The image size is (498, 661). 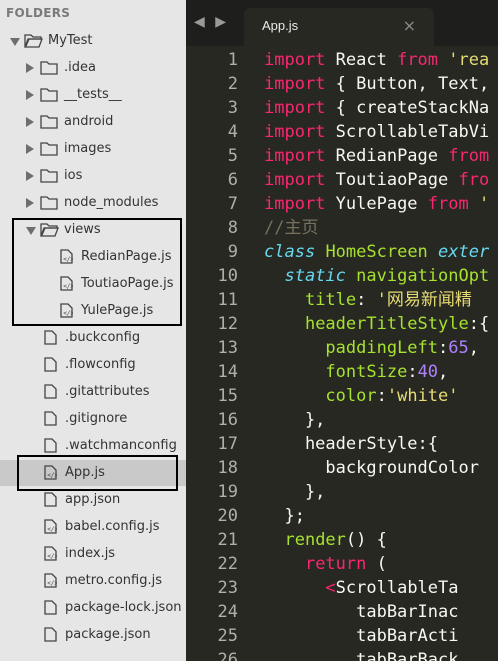 I want to click on line-number: 5, so click(x=232, y=156).